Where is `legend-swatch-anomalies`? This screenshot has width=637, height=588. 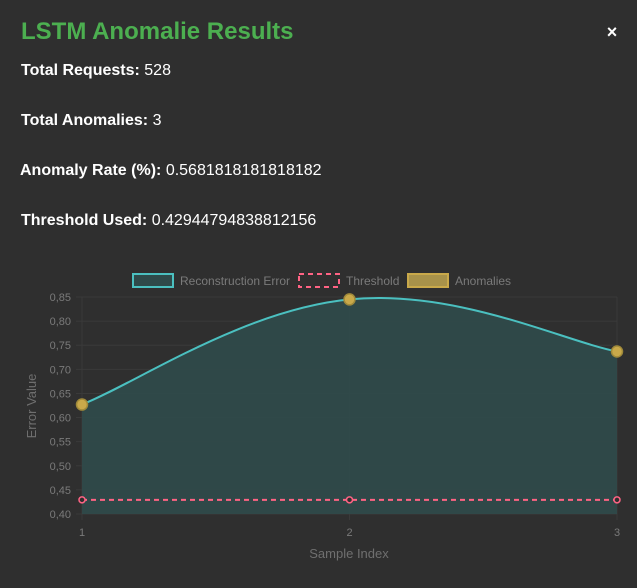 legend-swatch-anomalies is located at coordinates (428, 280).